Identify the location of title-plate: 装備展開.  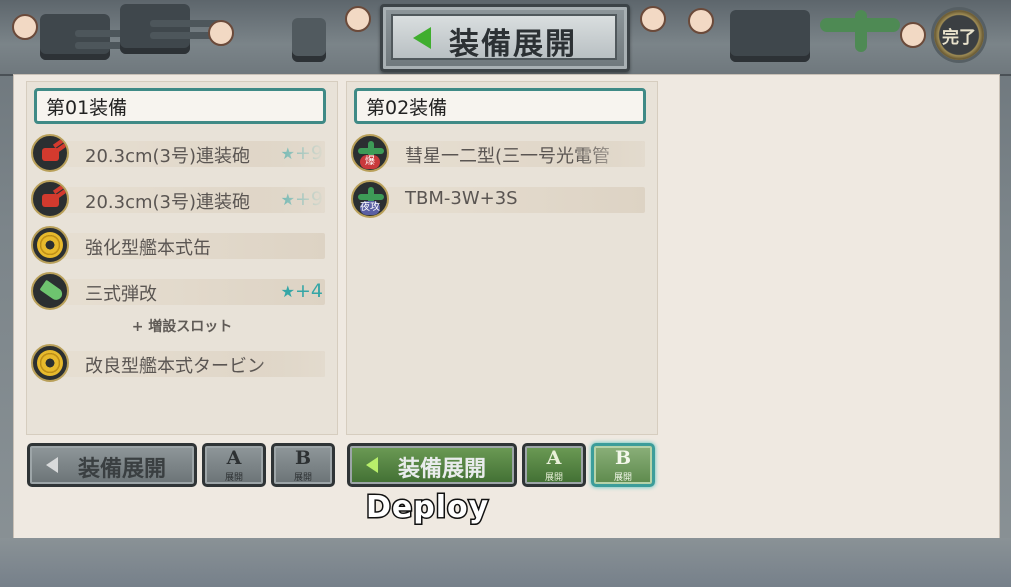
(505, 38).